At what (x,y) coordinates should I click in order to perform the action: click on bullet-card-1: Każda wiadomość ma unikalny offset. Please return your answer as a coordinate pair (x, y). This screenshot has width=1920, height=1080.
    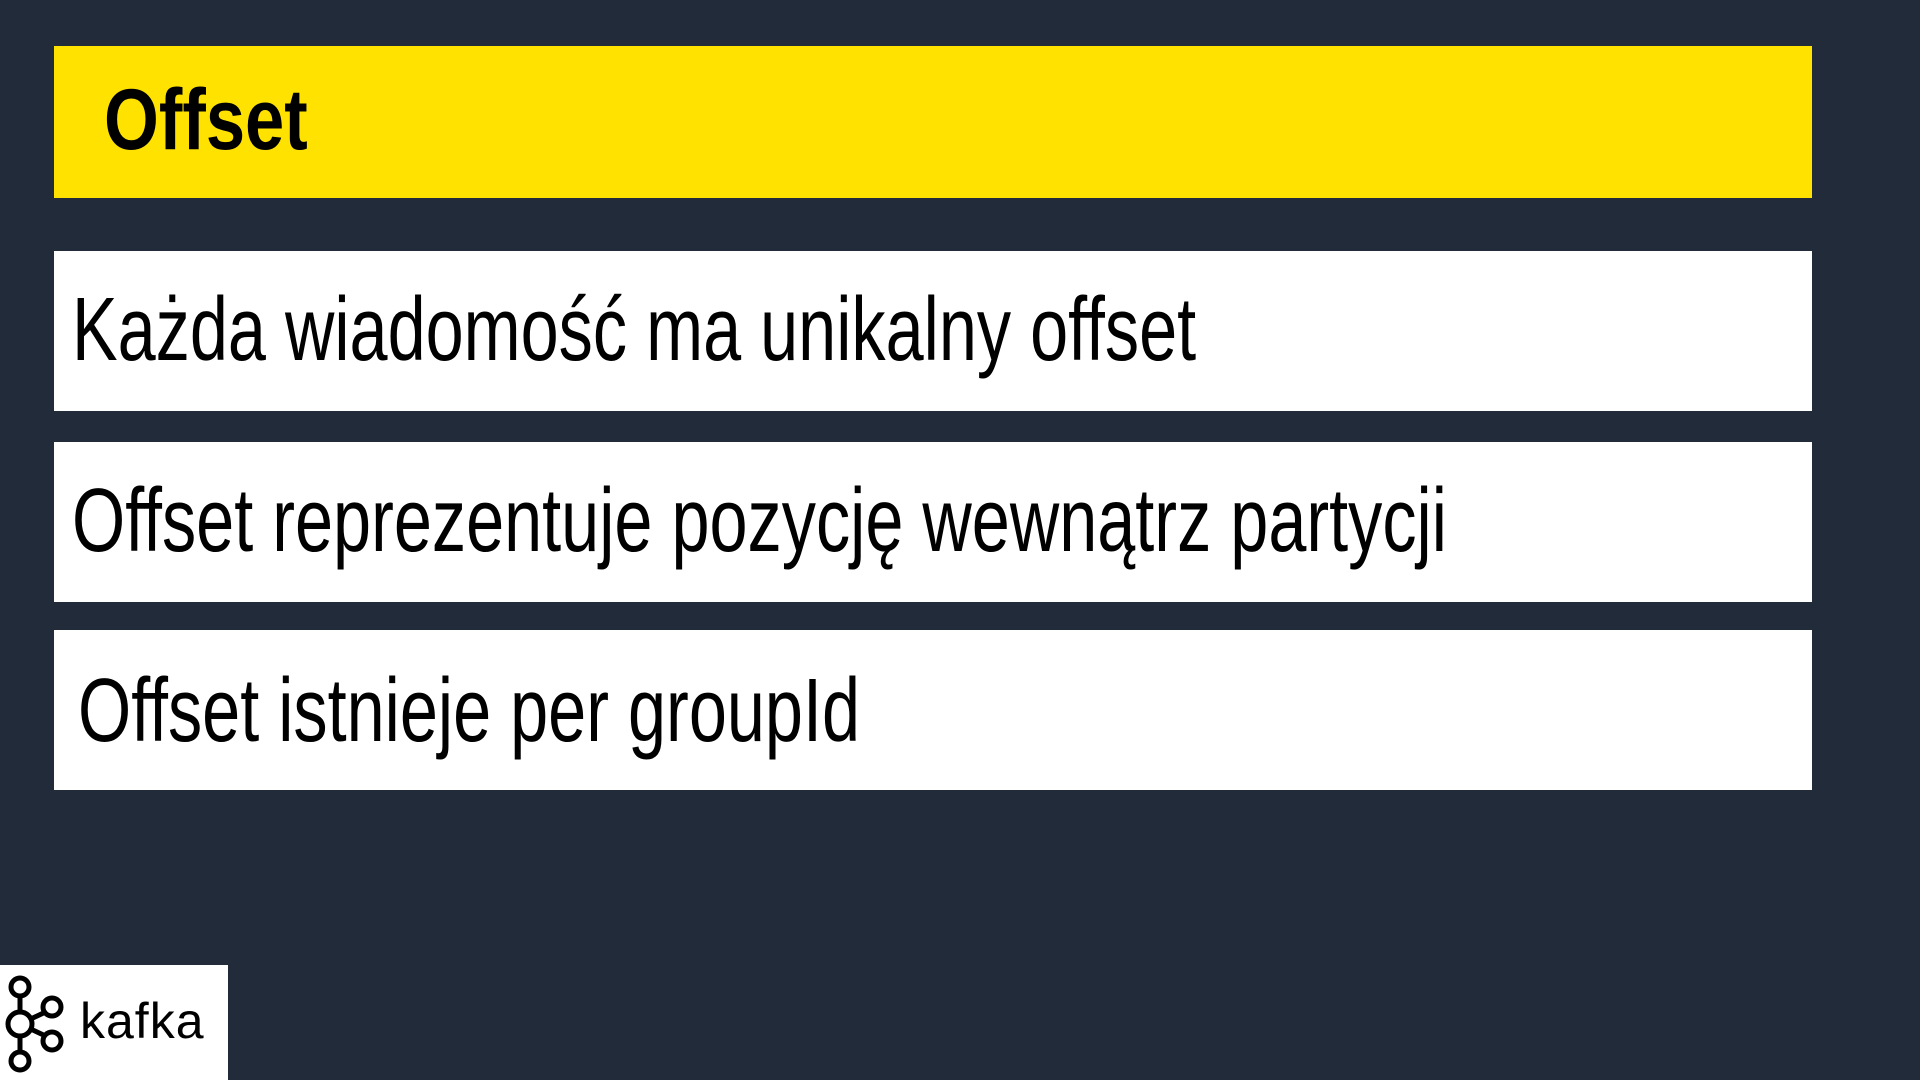
    Looking at the image, I should click on (933, 331).